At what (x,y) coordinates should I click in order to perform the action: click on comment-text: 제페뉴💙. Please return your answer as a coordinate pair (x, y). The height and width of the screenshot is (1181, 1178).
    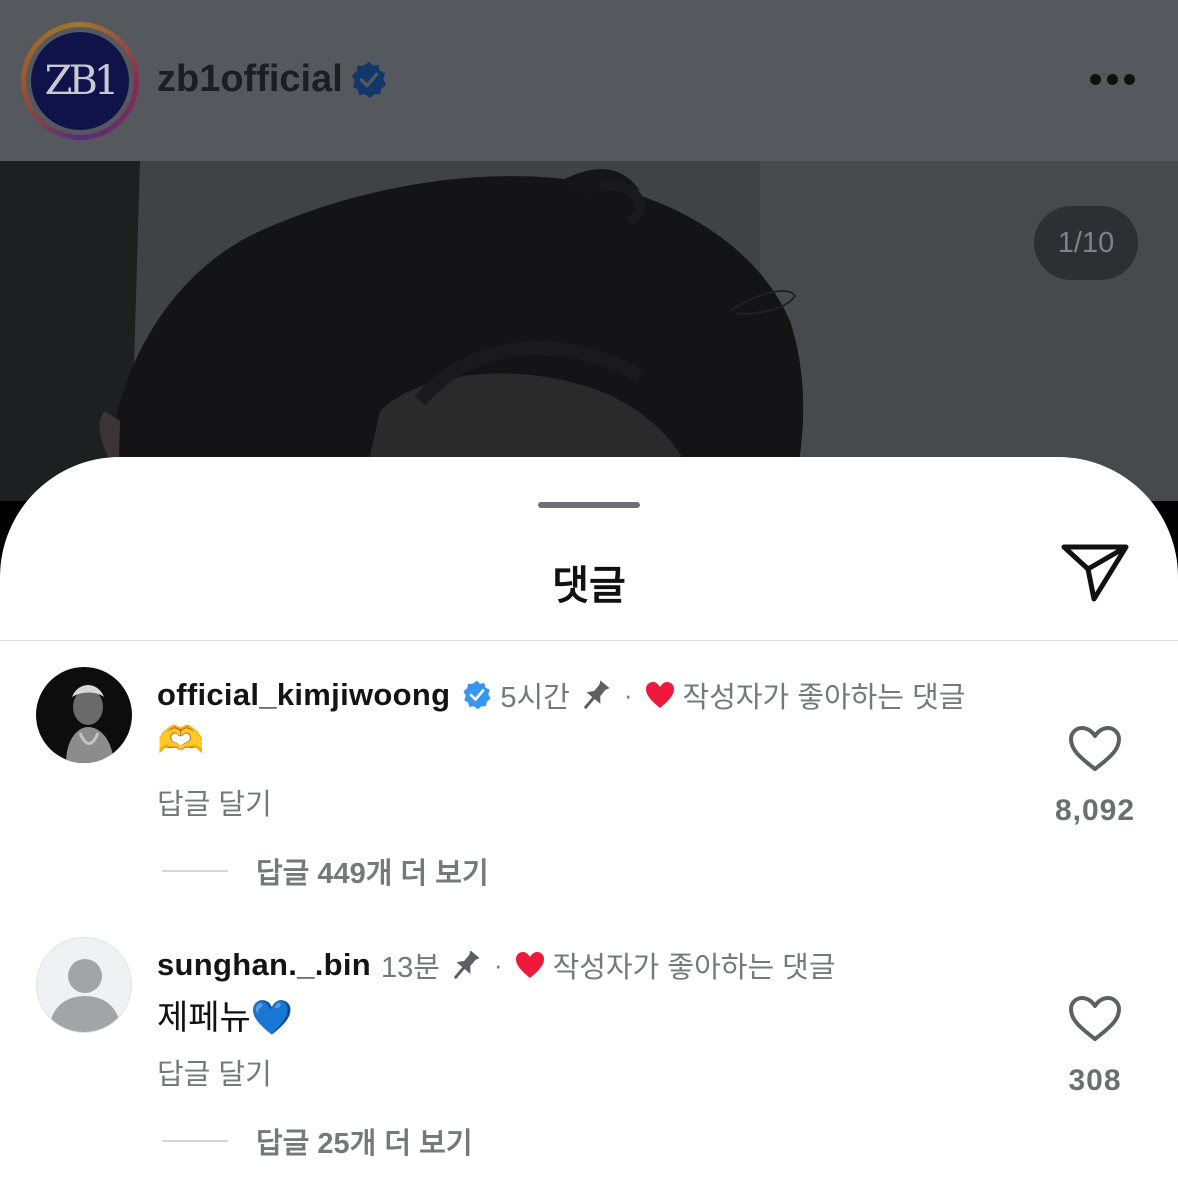
    Looking at the image, I should click on (225, 1018).